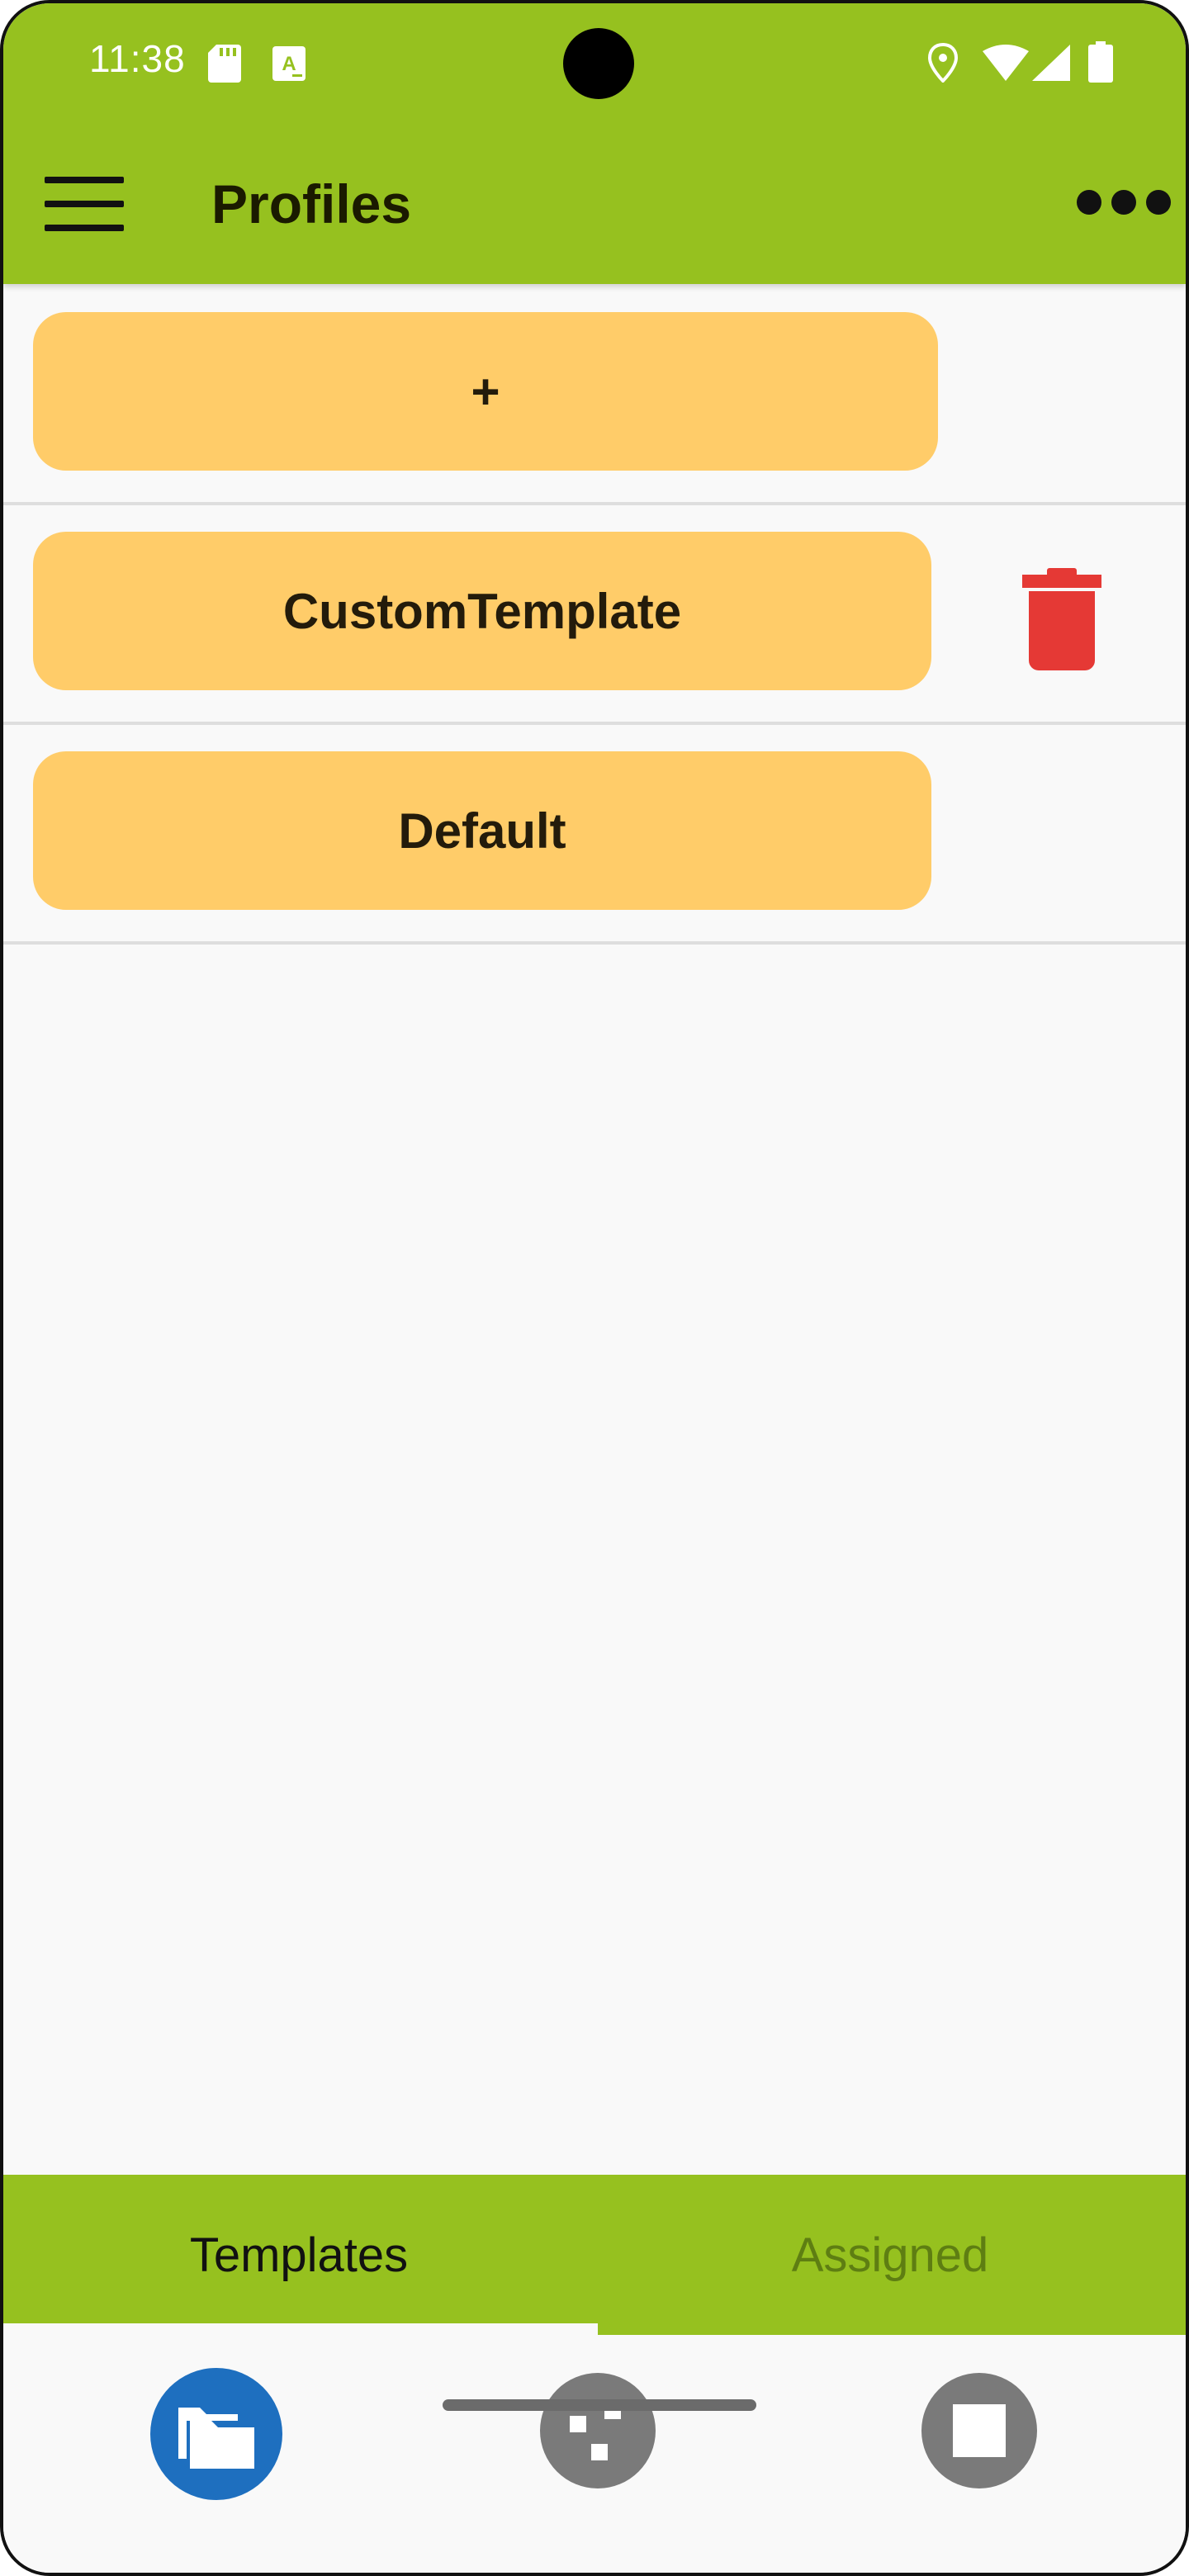  What do you see at coordinates (890, 2255) in the screenshot?
I see `tab-assigned: Assigned` at bounding box center [890, 2255].